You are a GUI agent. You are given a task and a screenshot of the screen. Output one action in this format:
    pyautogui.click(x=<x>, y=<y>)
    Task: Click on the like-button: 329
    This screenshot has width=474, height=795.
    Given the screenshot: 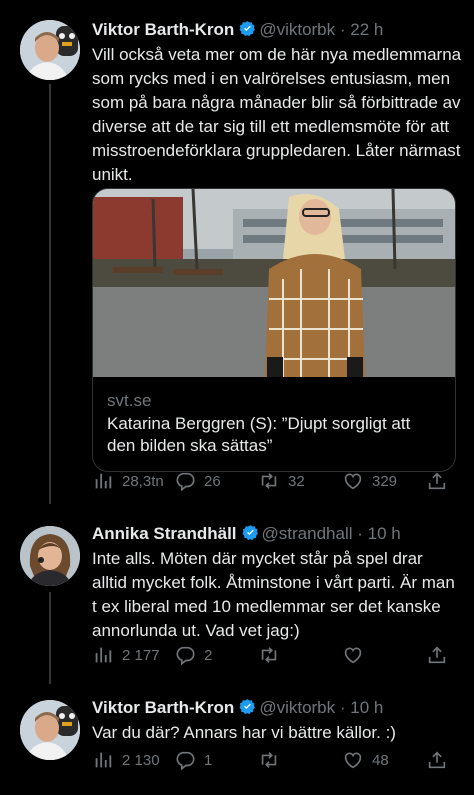 What is the action you would take?
    pyautogui.click(x=369, y=481)
    